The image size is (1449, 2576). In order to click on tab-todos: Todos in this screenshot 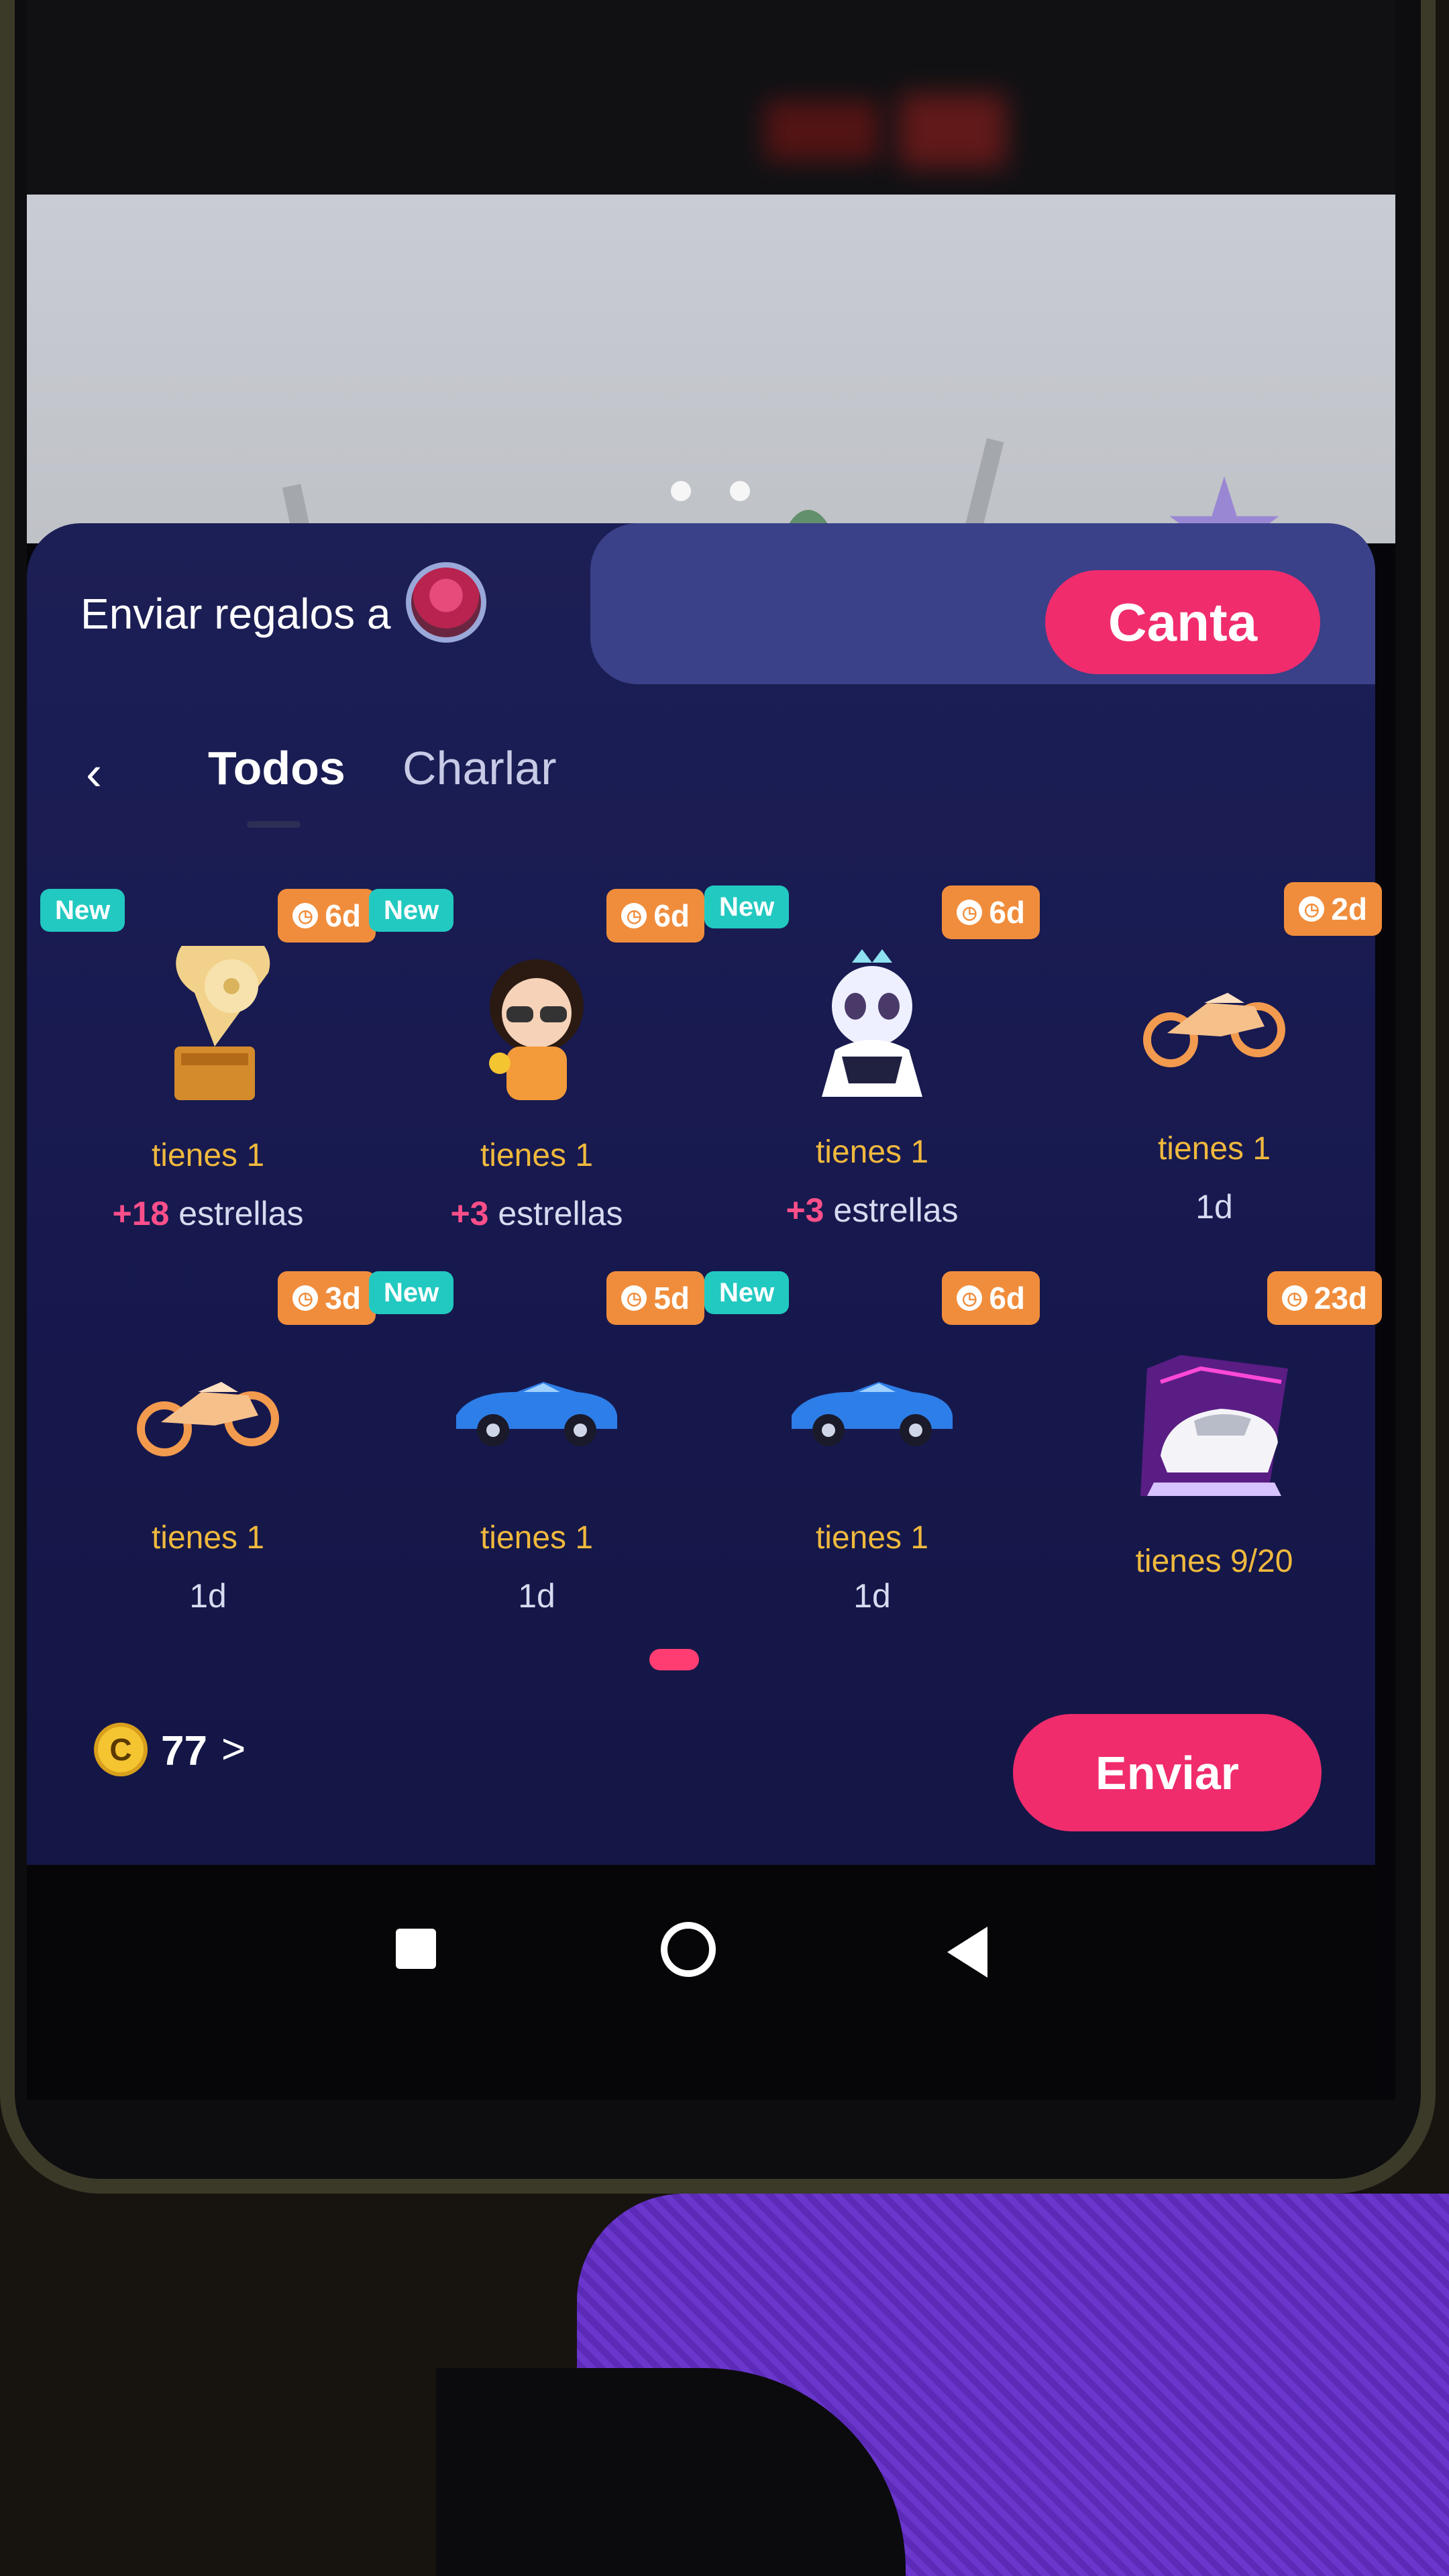, I will do `click(276, 768)`.